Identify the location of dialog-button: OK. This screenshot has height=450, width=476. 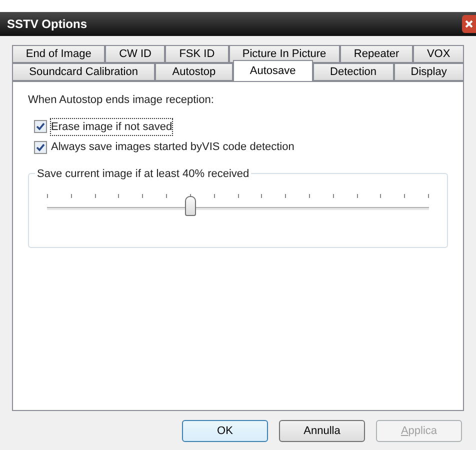
(225, 431).